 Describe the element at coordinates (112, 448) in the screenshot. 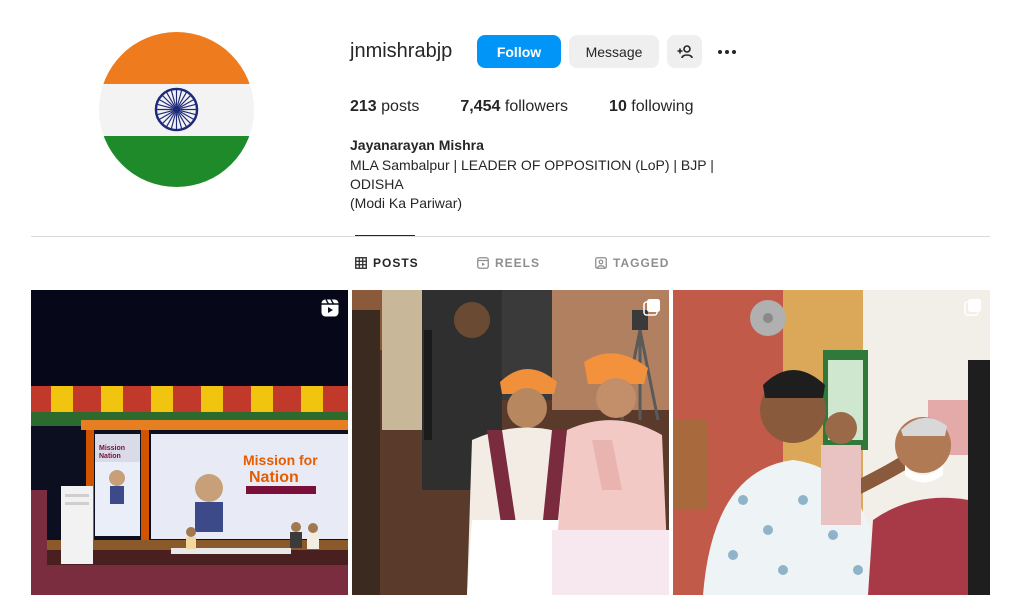

I see `svg-text: Mission` at that location.